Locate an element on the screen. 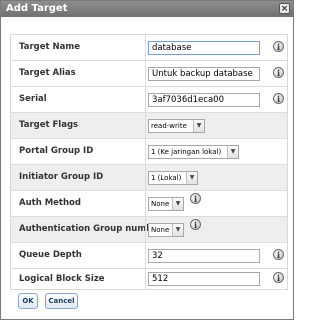  initiator-group-id-select: 1 (Lokal) ▼ is located at coordinates (173, 178).